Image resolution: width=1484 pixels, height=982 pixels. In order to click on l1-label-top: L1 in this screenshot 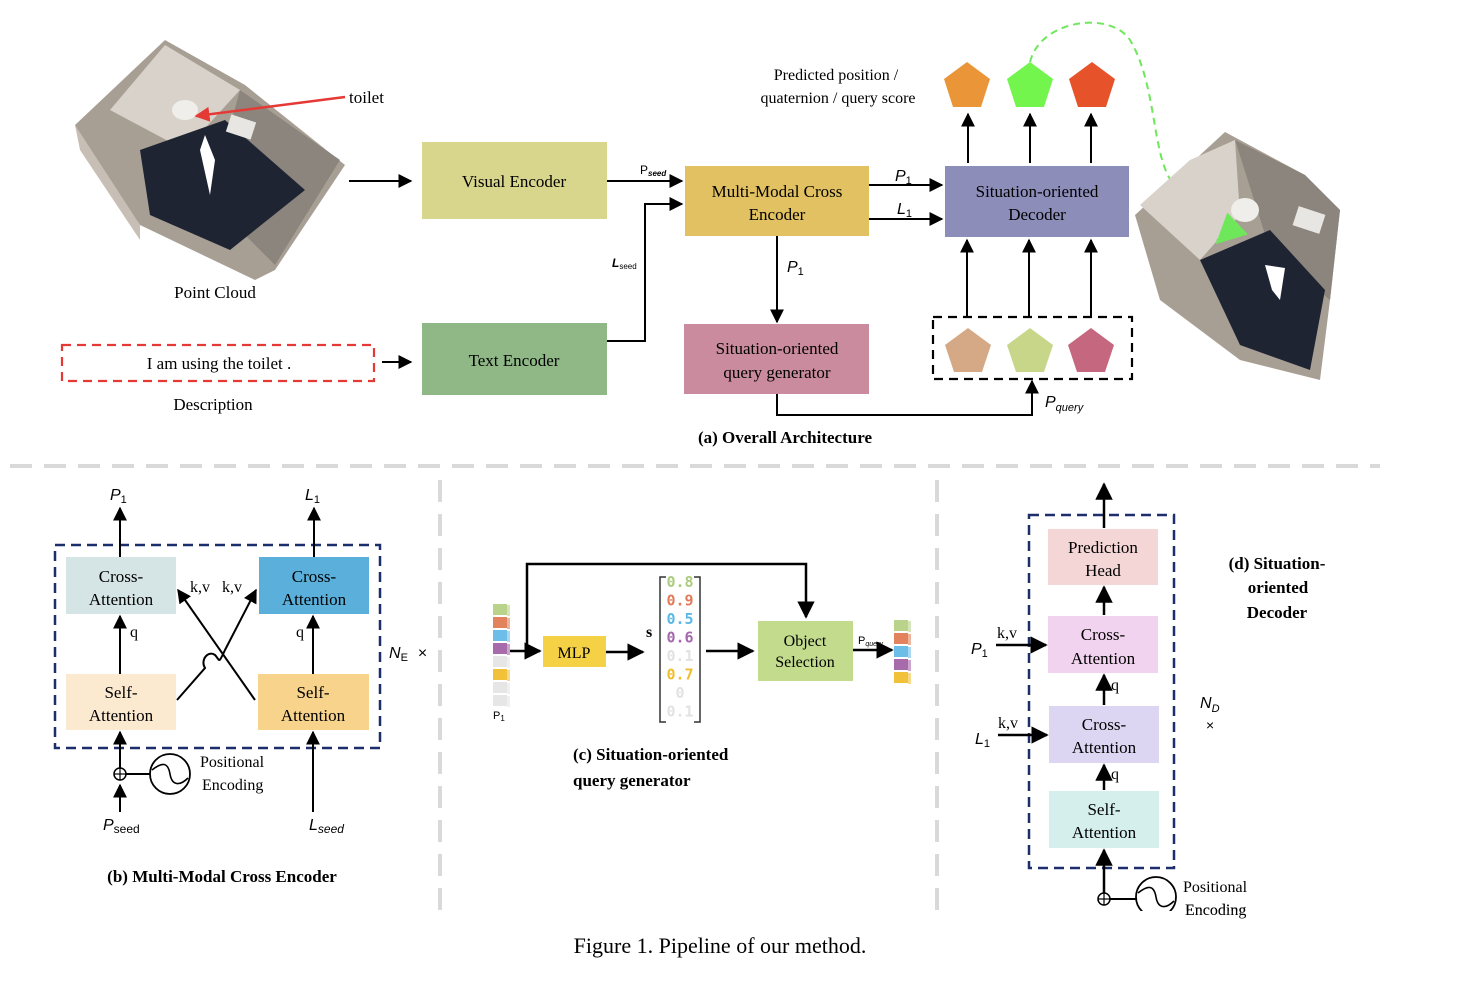, I will do `click(904, 210)`.